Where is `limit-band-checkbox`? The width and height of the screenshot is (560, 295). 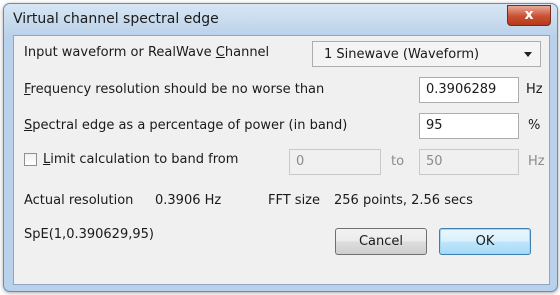 limit-band-checkbox is located at coordinates (30, 159).